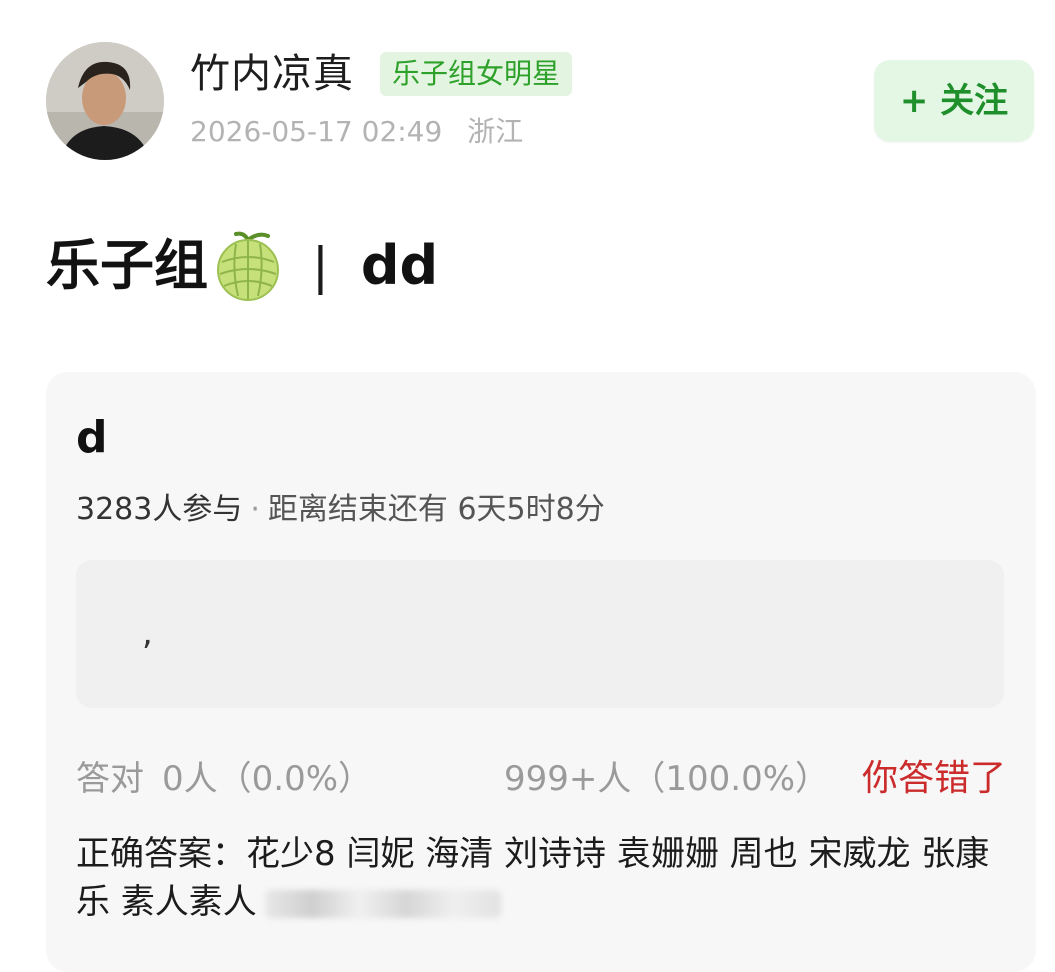 The image size is (1055, 972). Describe the element at coordinates (476, 74) in the screenshot. I see `user-title-badge: 乐子组女明星` at that location.